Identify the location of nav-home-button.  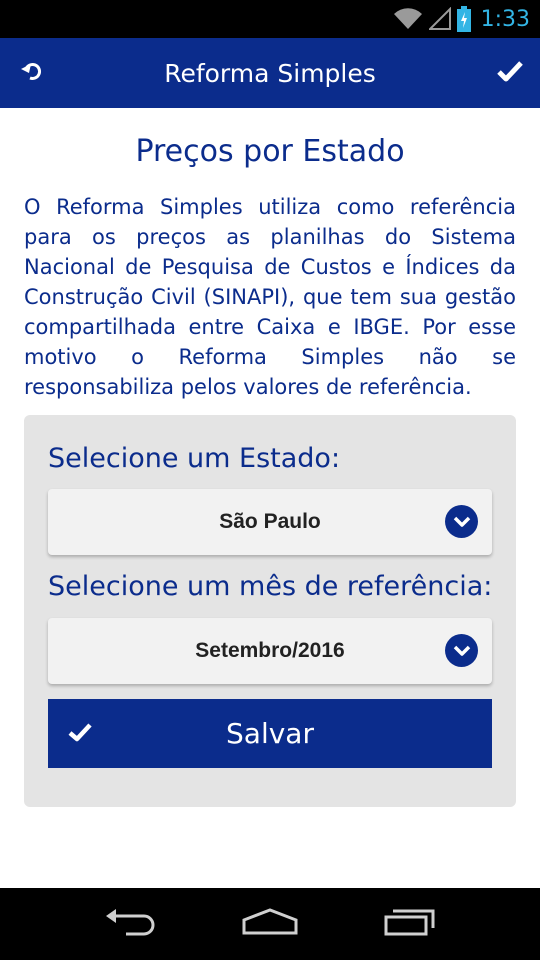
(270, 924).